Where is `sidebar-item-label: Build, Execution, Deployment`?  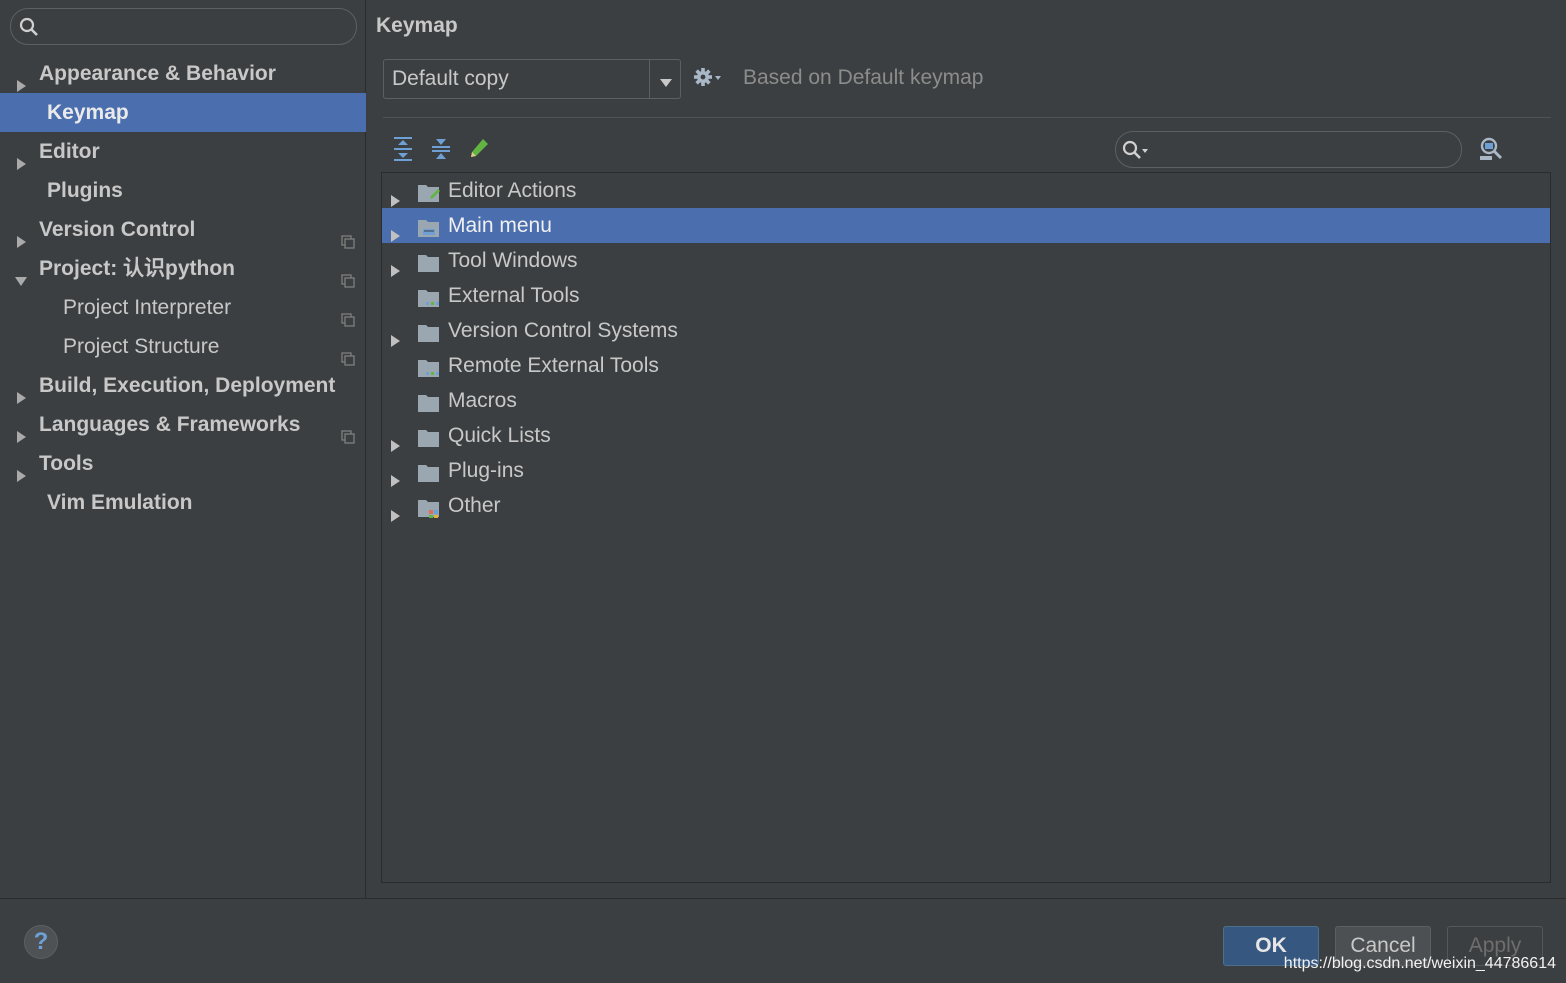 sidebar-item-label: Build, Execution, Deployment is located at coordinates (187, 385).